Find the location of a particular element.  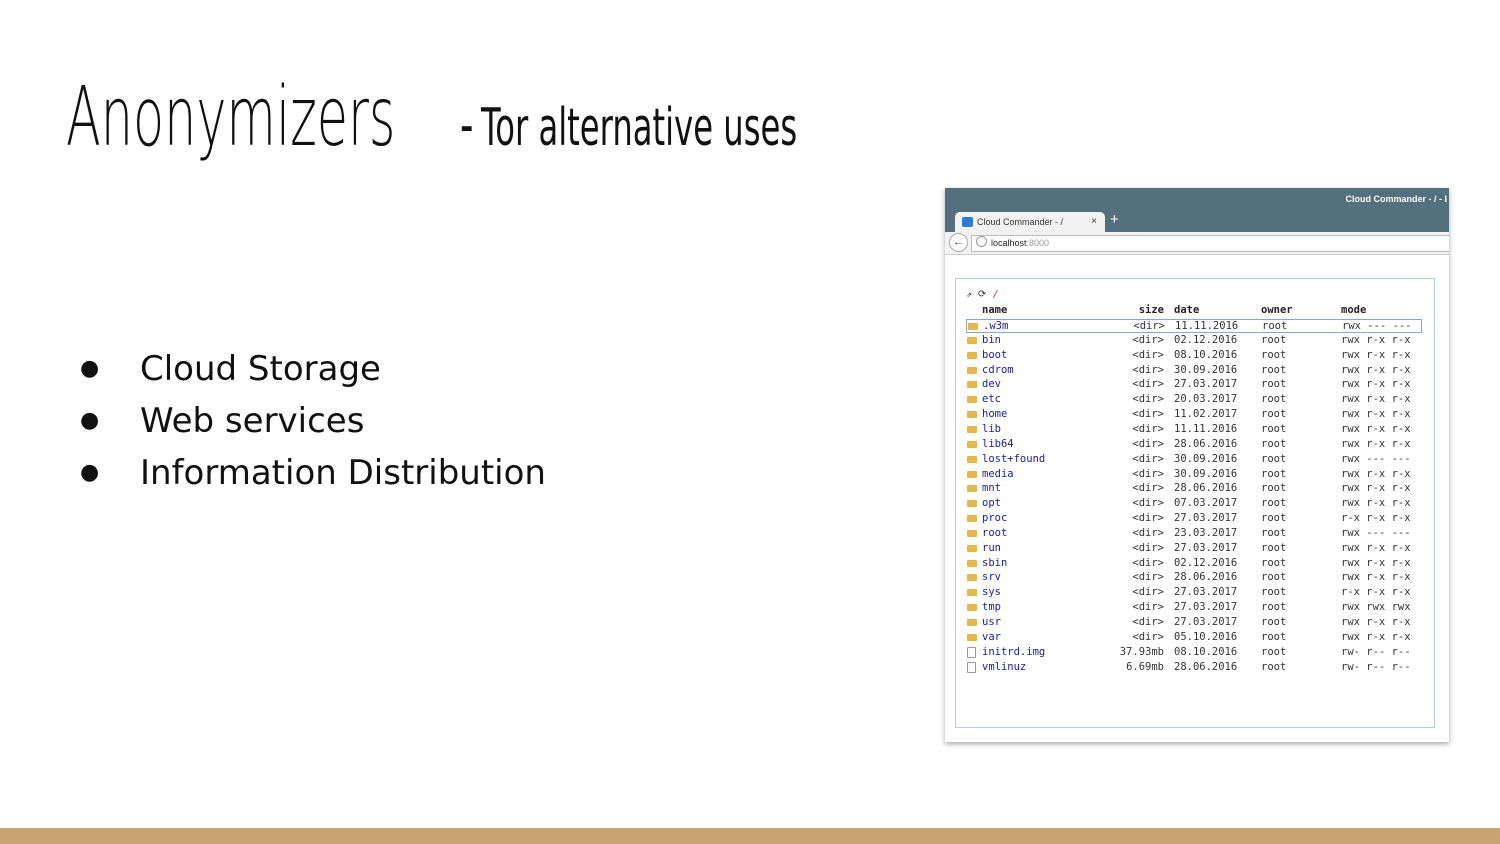

file-row: lost+found <dir> 30.09.2016 root rwx --- --- is located at coordinates (1194, 460).